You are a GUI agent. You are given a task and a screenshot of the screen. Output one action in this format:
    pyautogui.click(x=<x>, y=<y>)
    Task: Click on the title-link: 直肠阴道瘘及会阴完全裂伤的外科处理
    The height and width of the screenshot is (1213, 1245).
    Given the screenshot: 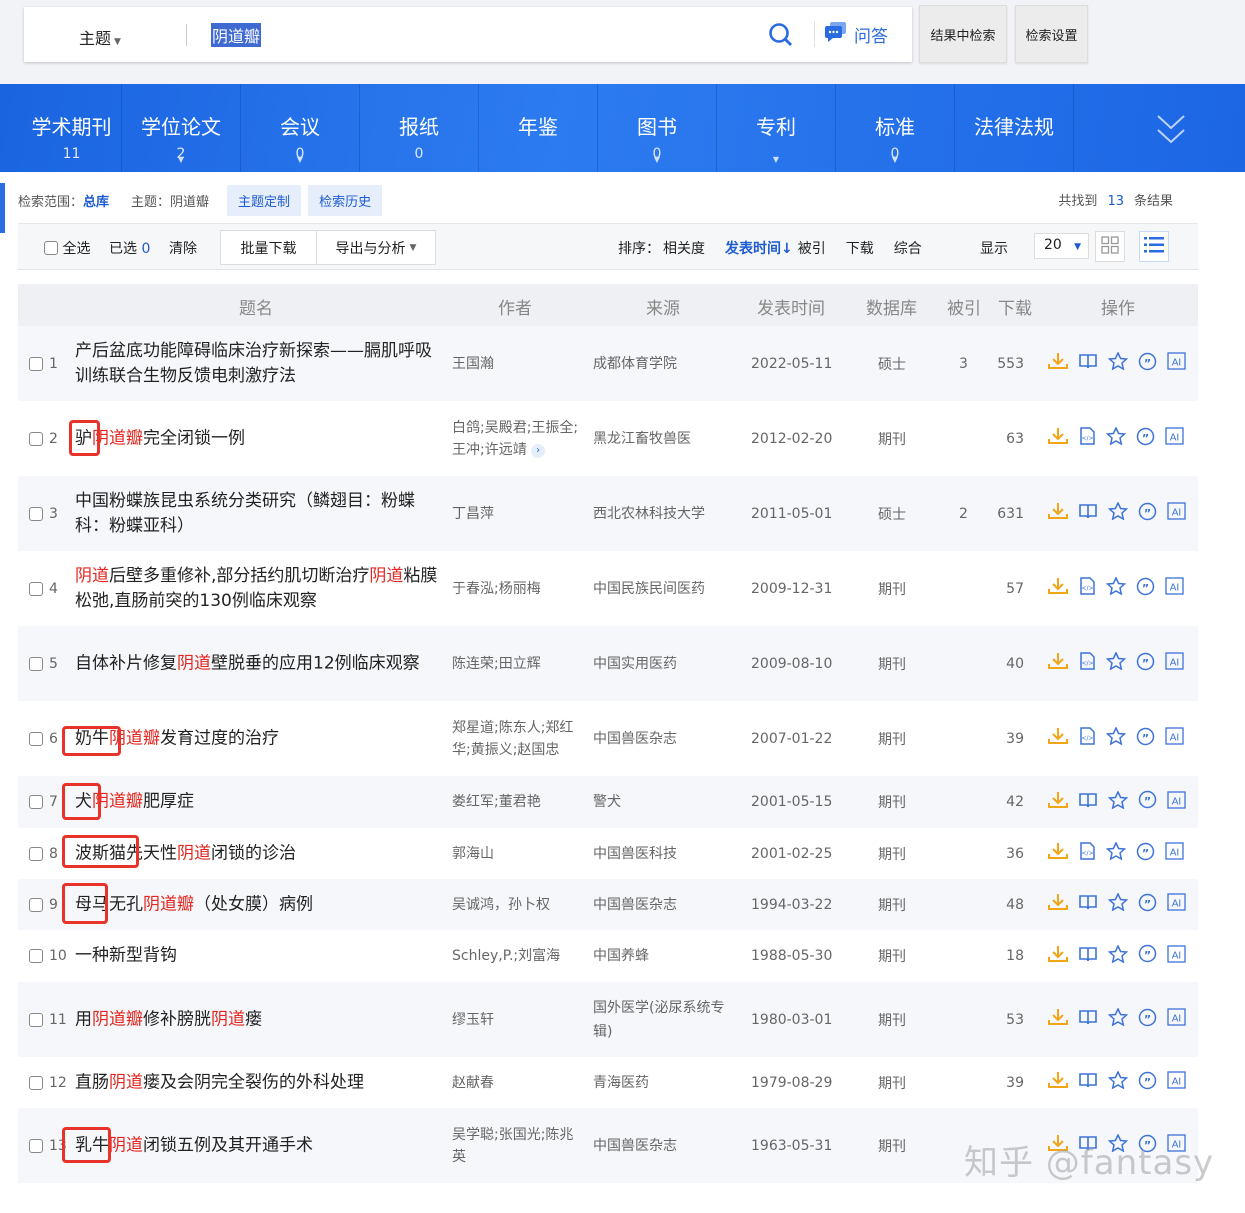 What is the action you would take?
    pyautogui.click(x=257, y=1082)
    